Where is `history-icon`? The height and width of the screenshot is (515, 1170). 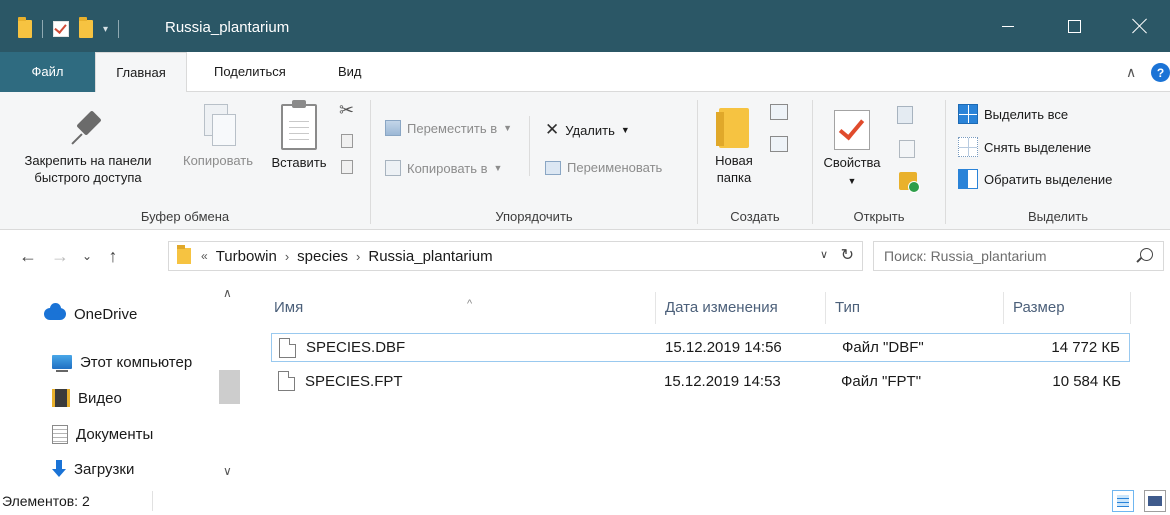 history-icon is located at coordinates (909, 182).